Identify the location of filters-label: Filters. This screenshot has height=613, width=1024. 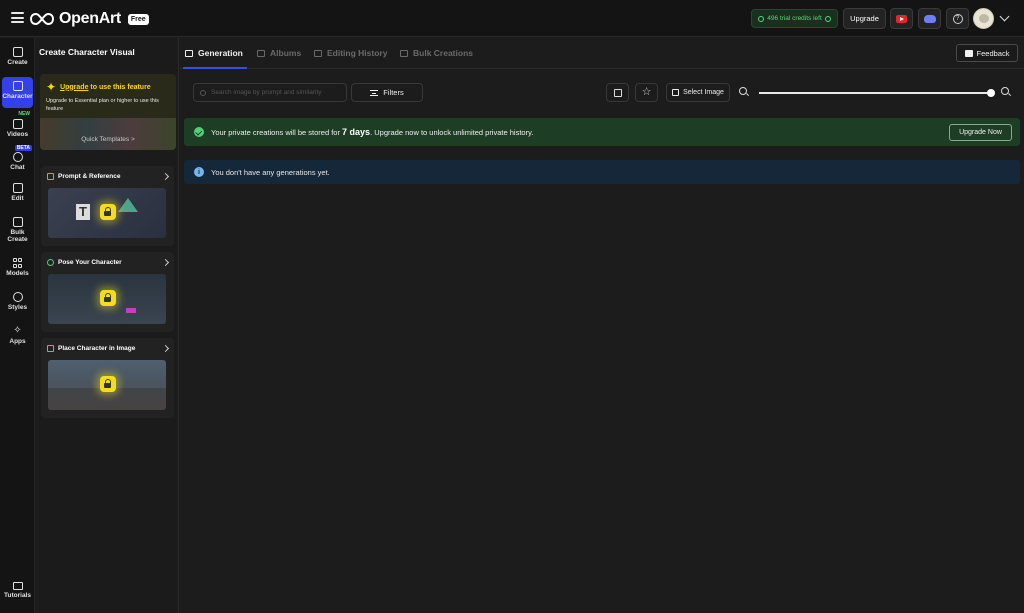
(393, 92).